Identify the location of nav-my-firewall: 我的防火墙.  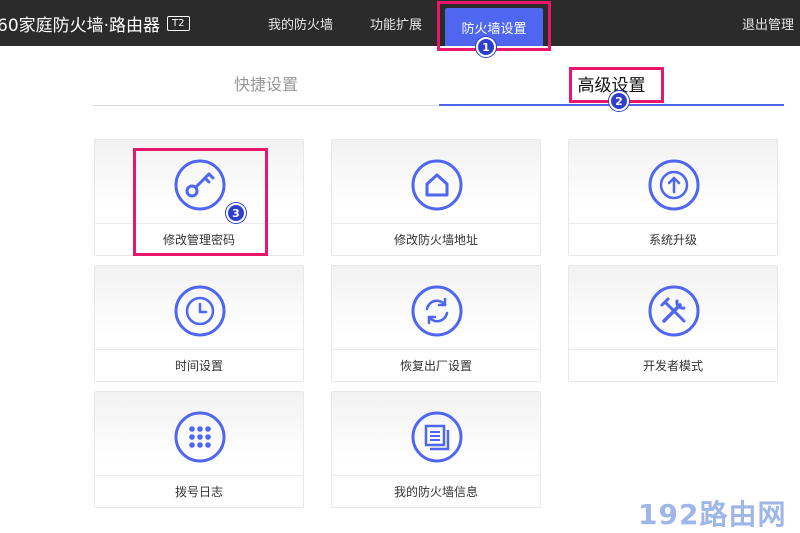
(300, 23).